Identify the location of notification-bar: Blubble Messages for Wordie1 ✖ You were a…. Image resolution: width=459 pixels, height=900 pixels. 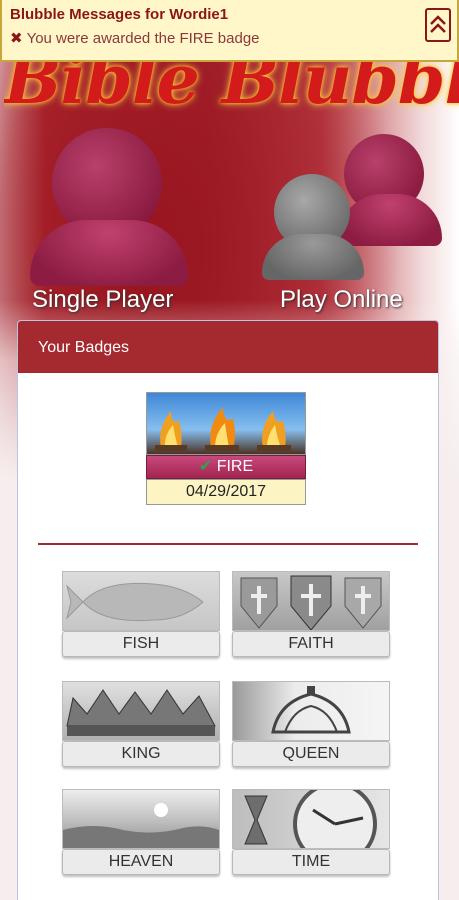
(229, 31).